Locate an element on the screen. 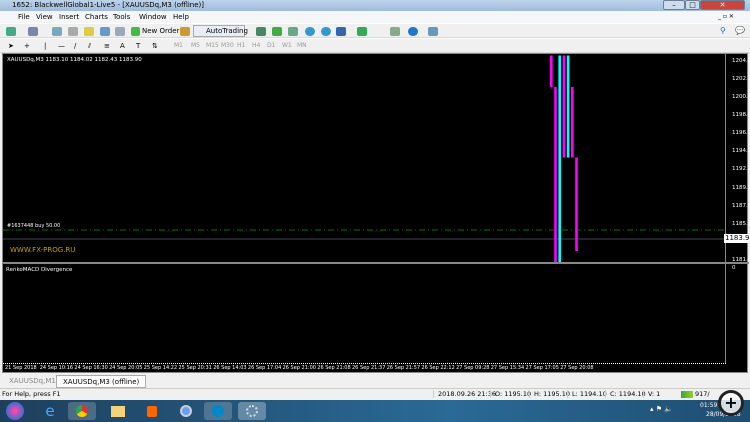 This screenshot has width=750, height=422. timeframe-w1: W1 is located at coordinates (287, 45).